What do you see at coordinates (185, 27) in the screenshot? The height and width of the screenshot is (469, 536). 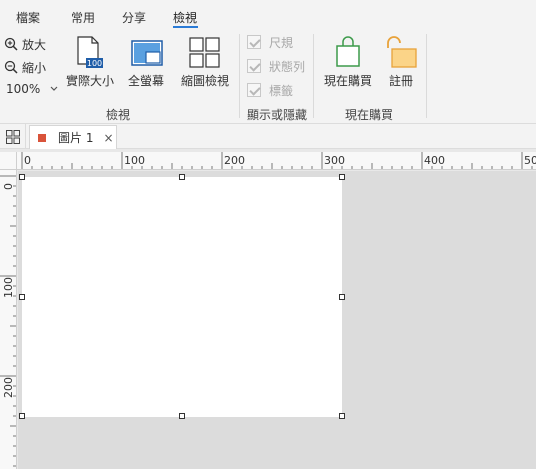 I see `active-menu-underline` at bounding box center [185, 27].